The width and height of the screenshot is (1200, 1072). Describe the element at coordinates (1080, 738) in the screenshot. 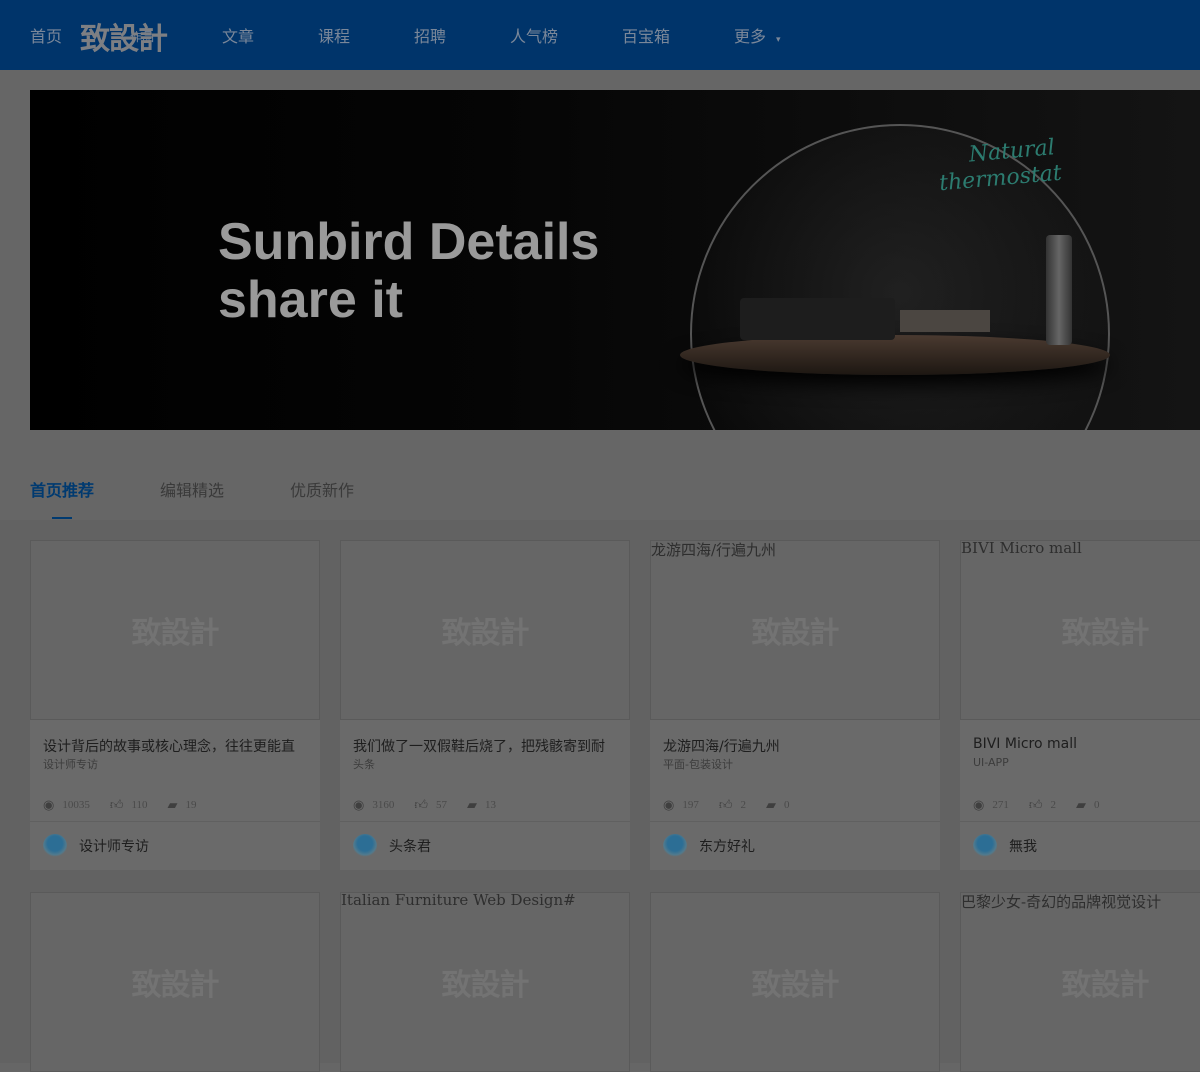

I see `card-title: BIVI Micro mall` at that location.